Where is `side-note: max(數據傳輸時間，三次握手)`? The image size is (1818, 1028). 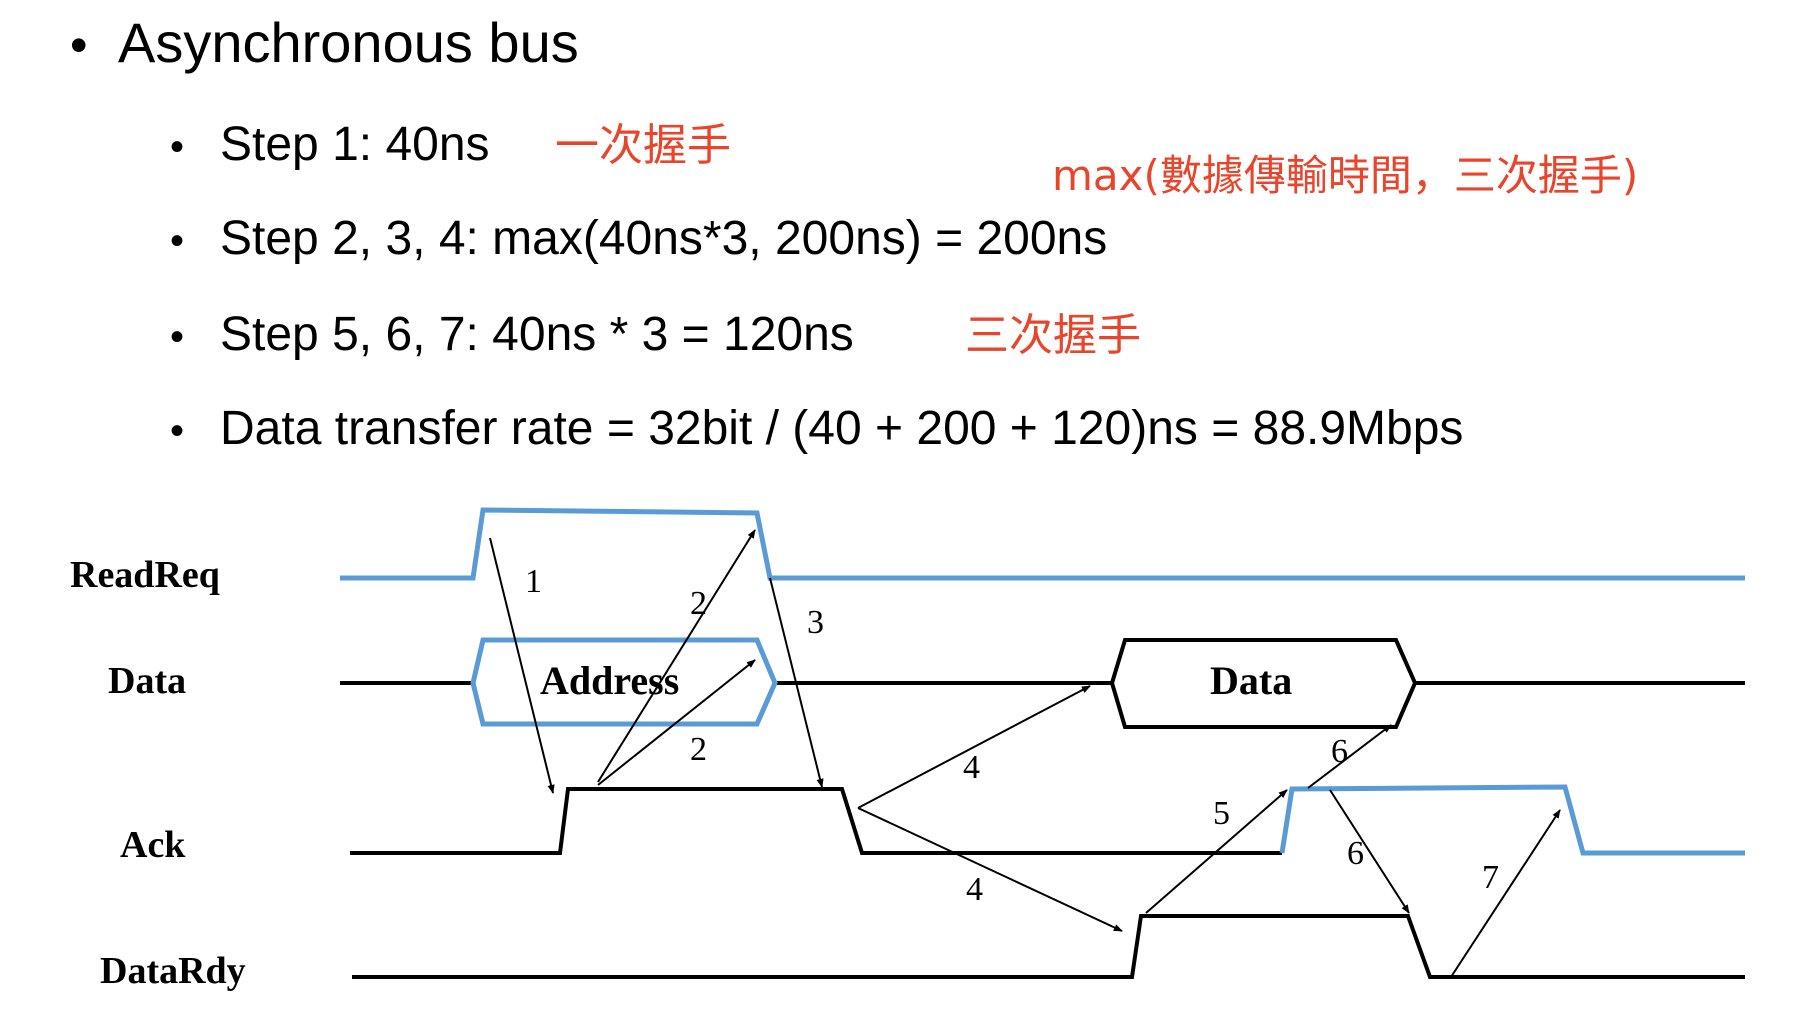 side-note: max(數據傳輸時間，三次握手) is located at coordinates (1345, 175).